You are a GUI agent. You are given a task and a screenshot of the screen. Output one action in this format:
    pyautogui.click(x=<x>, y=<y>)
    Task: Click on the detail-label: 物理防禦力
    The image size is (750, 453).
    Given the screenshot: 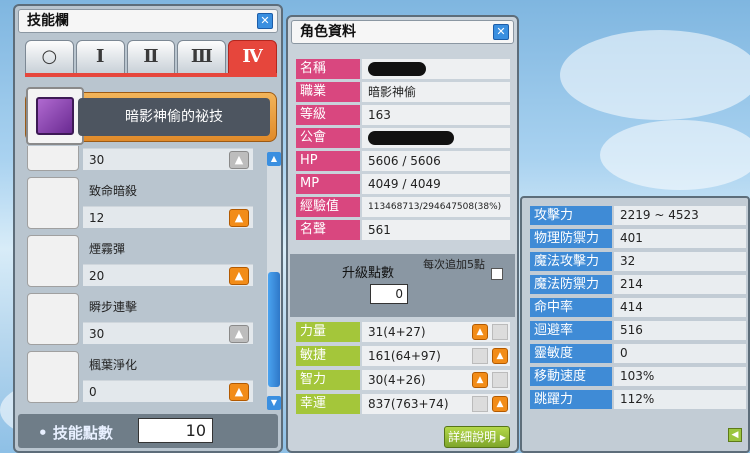 What is the action you would take?
    pyautogui.click(x=571, y=238)
    